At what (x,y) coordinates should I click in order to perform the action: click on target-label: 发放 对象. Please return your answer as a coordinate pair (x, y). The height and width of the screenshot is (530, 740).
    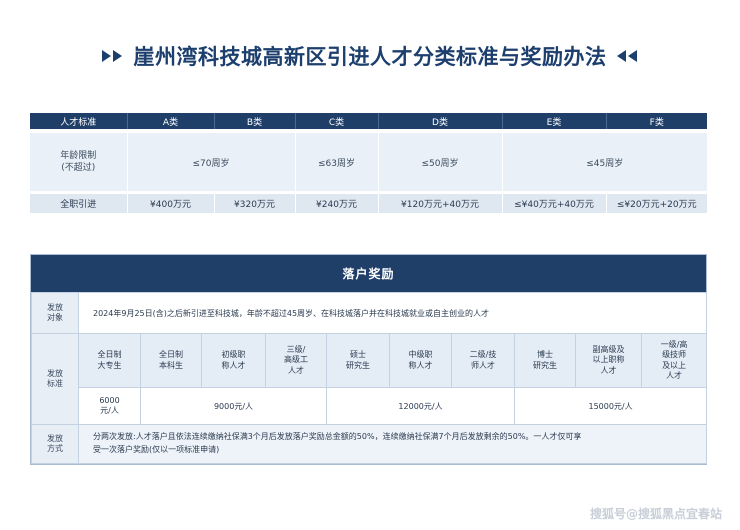
    Looking at the image, I should click on (55, 313).